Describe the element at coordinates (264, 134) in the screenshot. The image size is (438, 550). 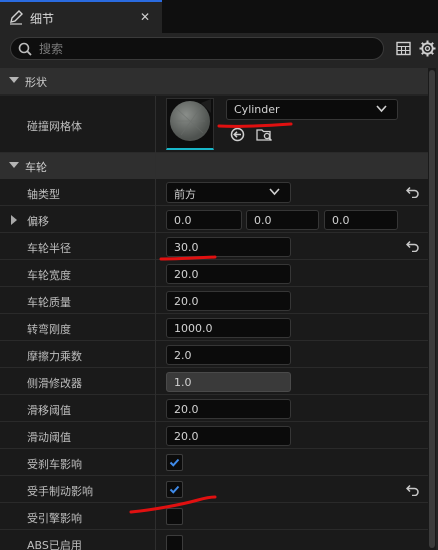
I see `find-in-browser-icon` at that location.